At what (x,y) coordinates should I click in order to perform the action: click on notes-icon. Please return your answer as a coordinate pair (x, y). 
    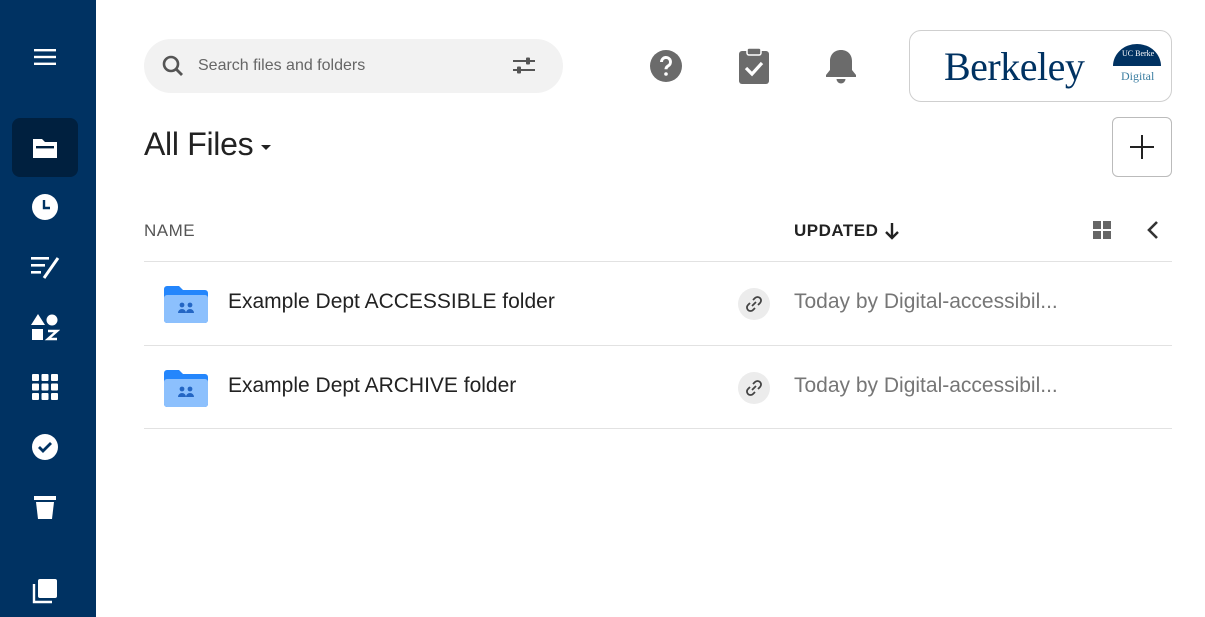
    Looking at the image, I should click on (45, 268).